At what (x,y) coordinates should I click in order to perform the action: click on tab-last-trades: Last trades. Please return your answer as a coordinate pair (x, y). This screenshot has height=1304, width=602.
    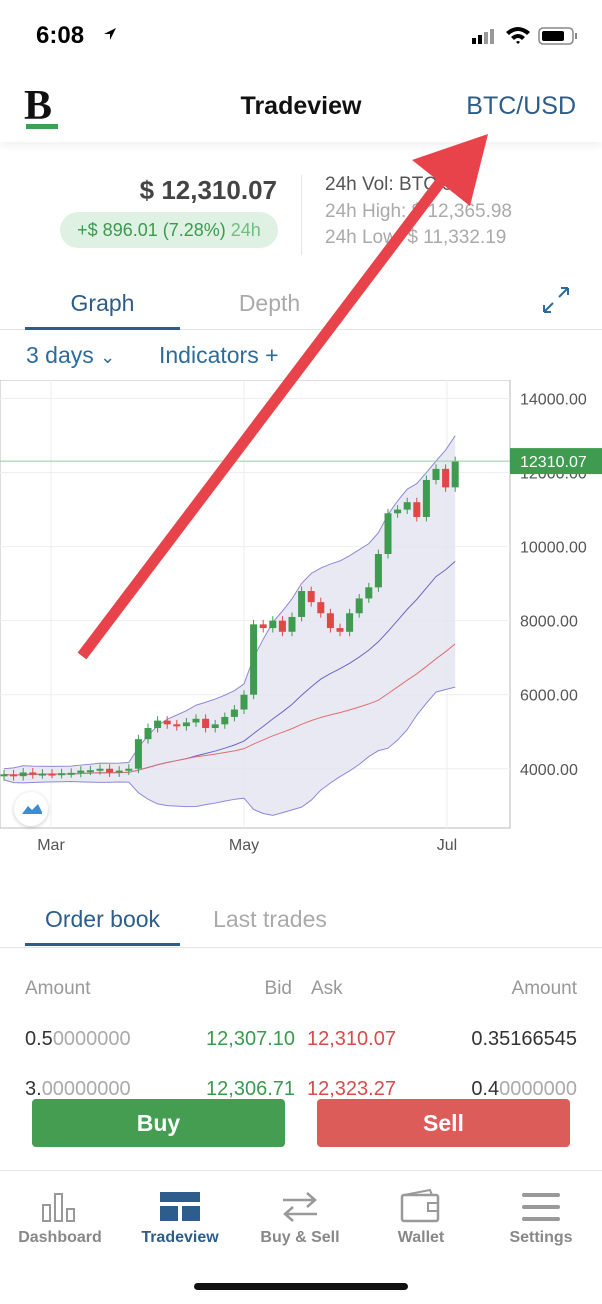
    Looking at the image, I should click on (270, 919).